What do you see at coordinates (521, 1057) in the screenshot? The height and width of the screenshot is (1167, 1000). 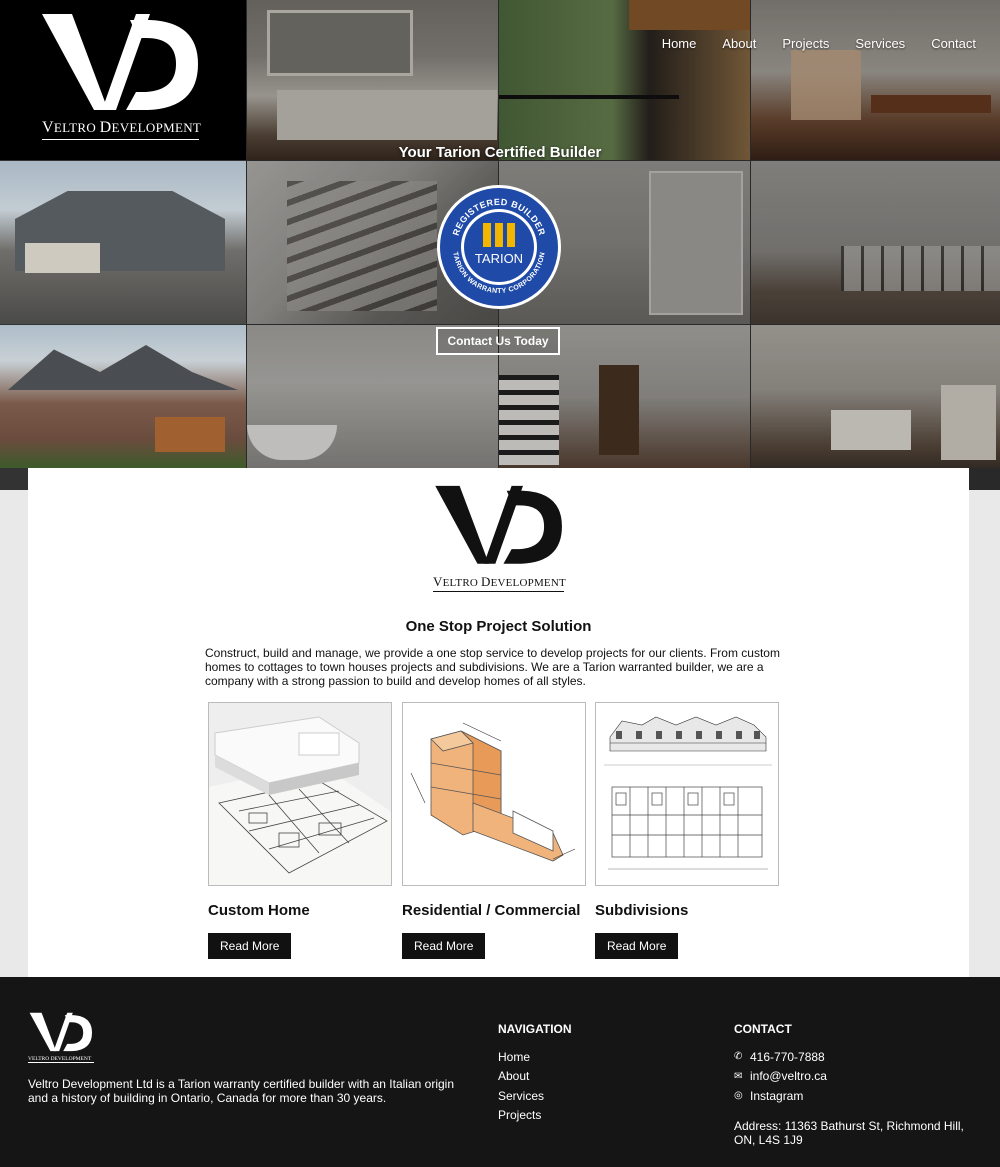 I see `footer-nav-home: Home` at bounding box center [521, 1057].